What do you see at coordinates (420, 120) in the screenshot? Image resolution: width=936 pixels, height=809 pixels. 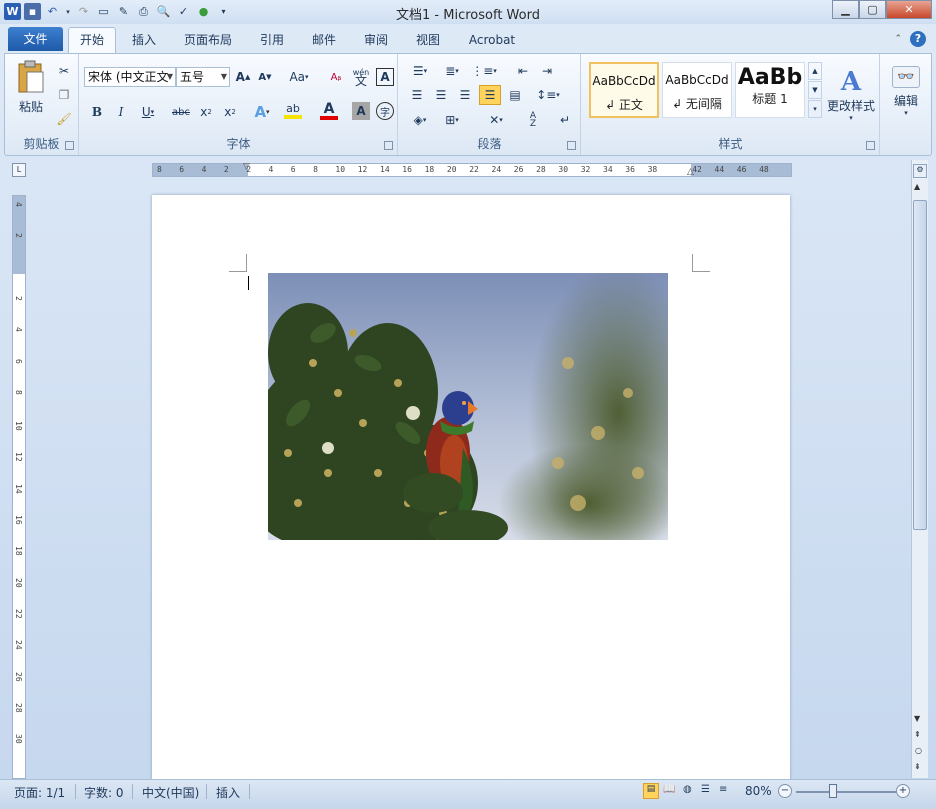 I see `shading-icon: ◈ ▾` at bounding box center [420, 120].